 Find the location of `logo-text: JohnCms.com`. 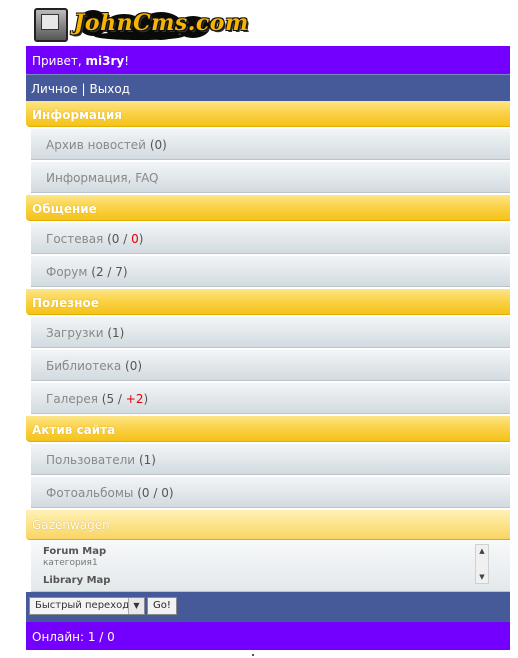

logo-text: JohnCms.com is located at coordinates (161, 23).